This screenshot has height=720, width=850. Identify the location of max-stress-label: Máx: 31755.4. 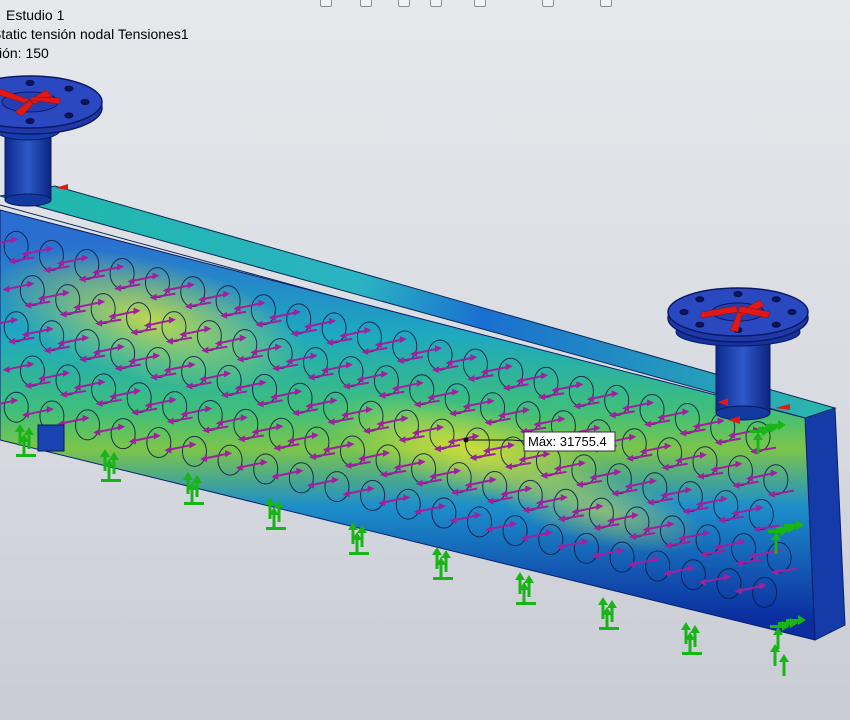
(567, 441).